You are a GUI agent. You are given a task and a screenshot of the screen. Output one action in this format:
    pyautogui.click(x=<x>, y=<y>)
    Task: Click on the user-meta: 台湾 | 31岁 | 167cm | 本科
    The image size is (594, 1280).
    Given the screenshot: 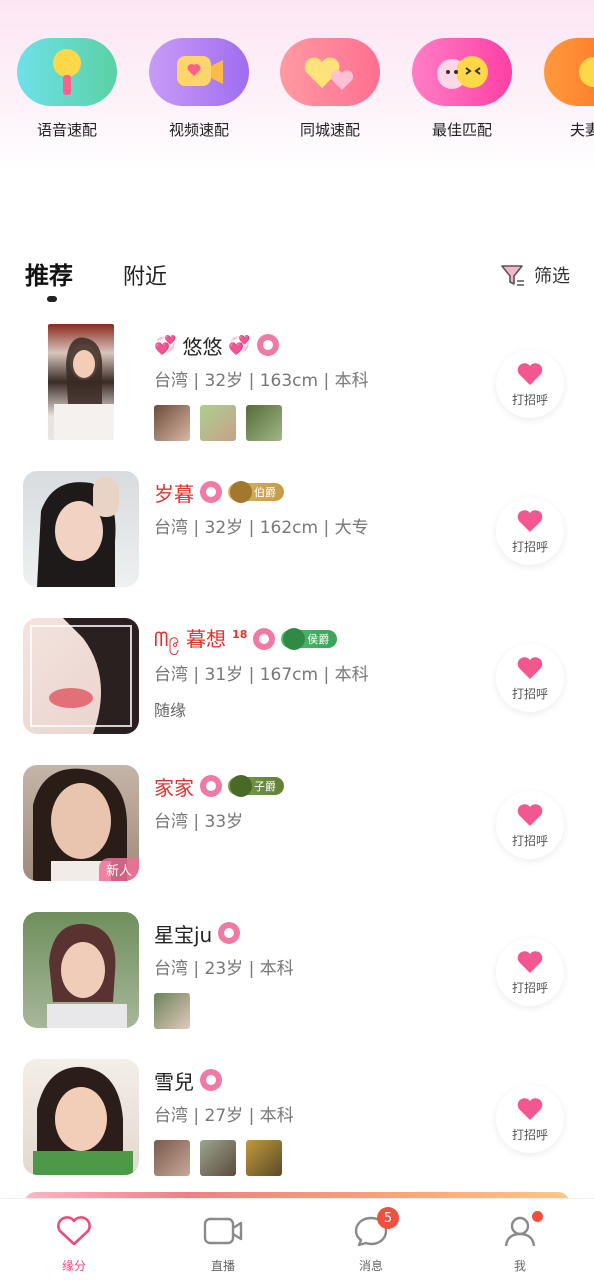 What is the action you would take?
    pyautogui.click(x=261, y=675)
    